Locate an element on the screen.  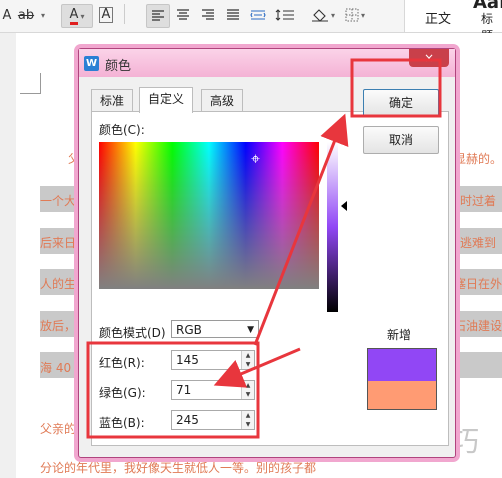
doc-line: 人的生 is located at coordinates (58, 284).